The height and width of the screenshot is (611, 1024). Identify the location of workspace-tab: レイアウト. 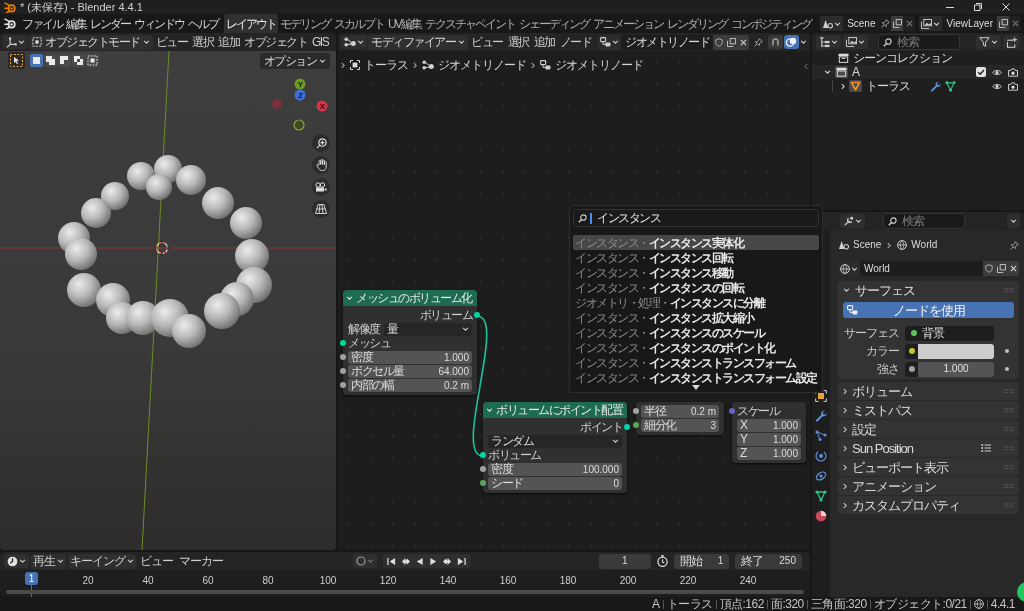
(251, 23).